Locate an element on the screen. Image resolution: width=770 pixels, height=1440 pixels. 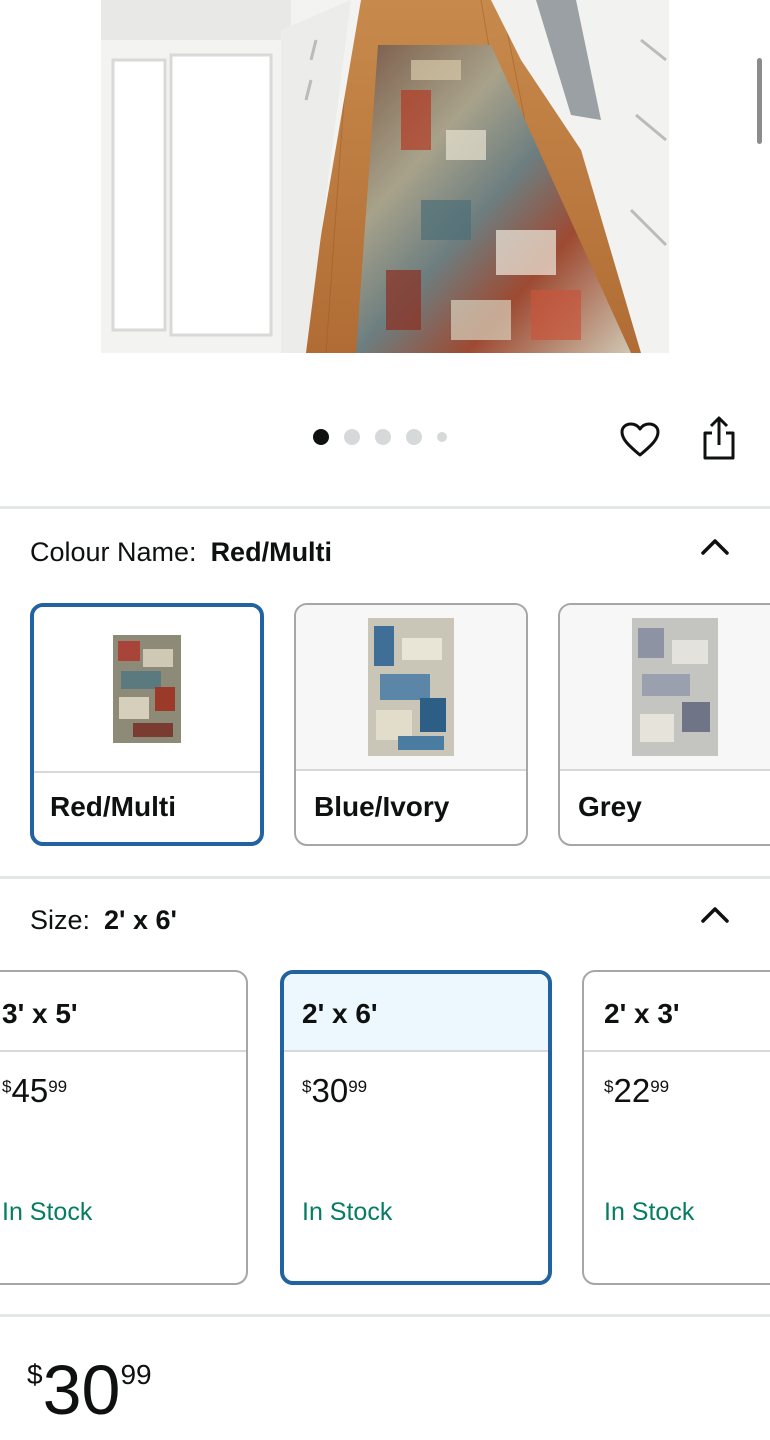
product-price: $3099 is located at coordinates (89, 1390).